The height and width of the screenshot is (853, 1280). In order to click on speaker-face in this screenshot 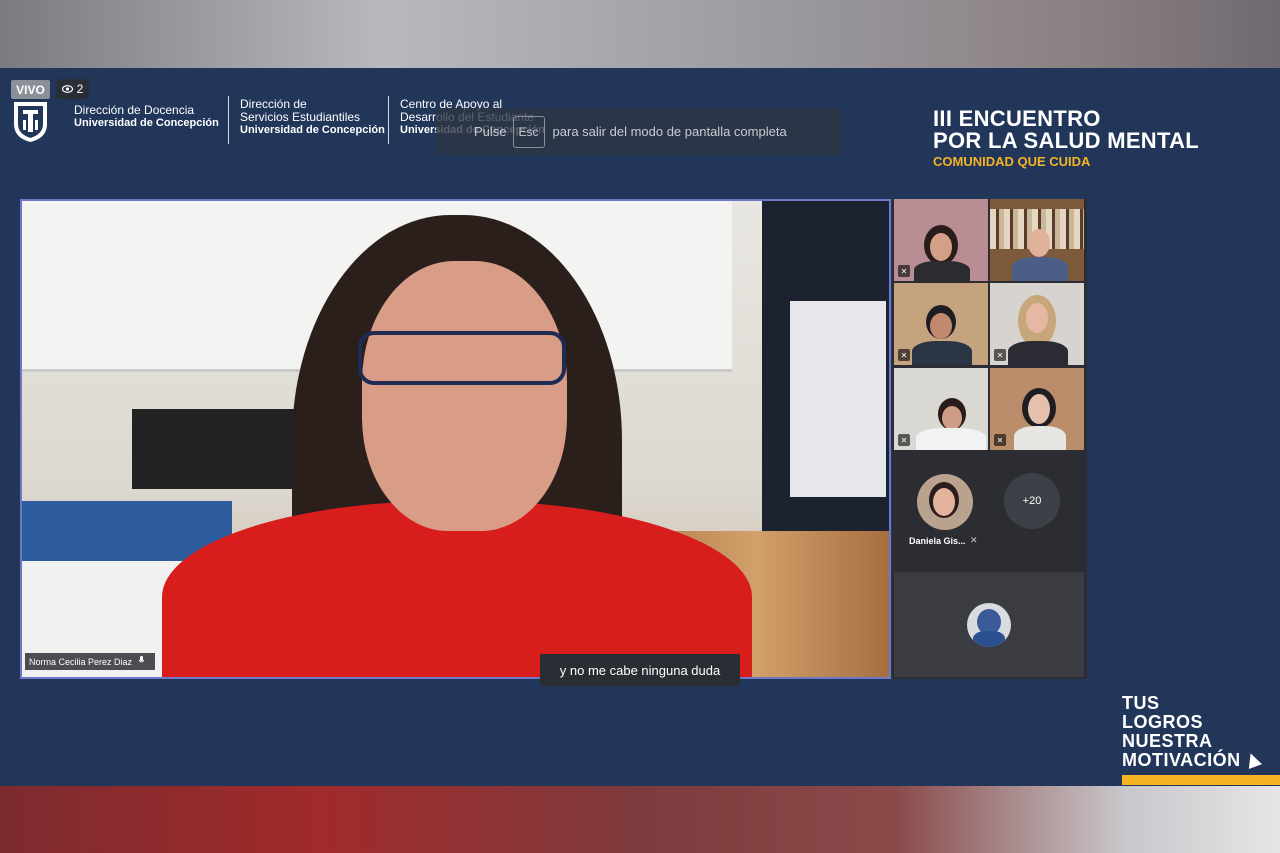, I will do `click(464, 396)`.